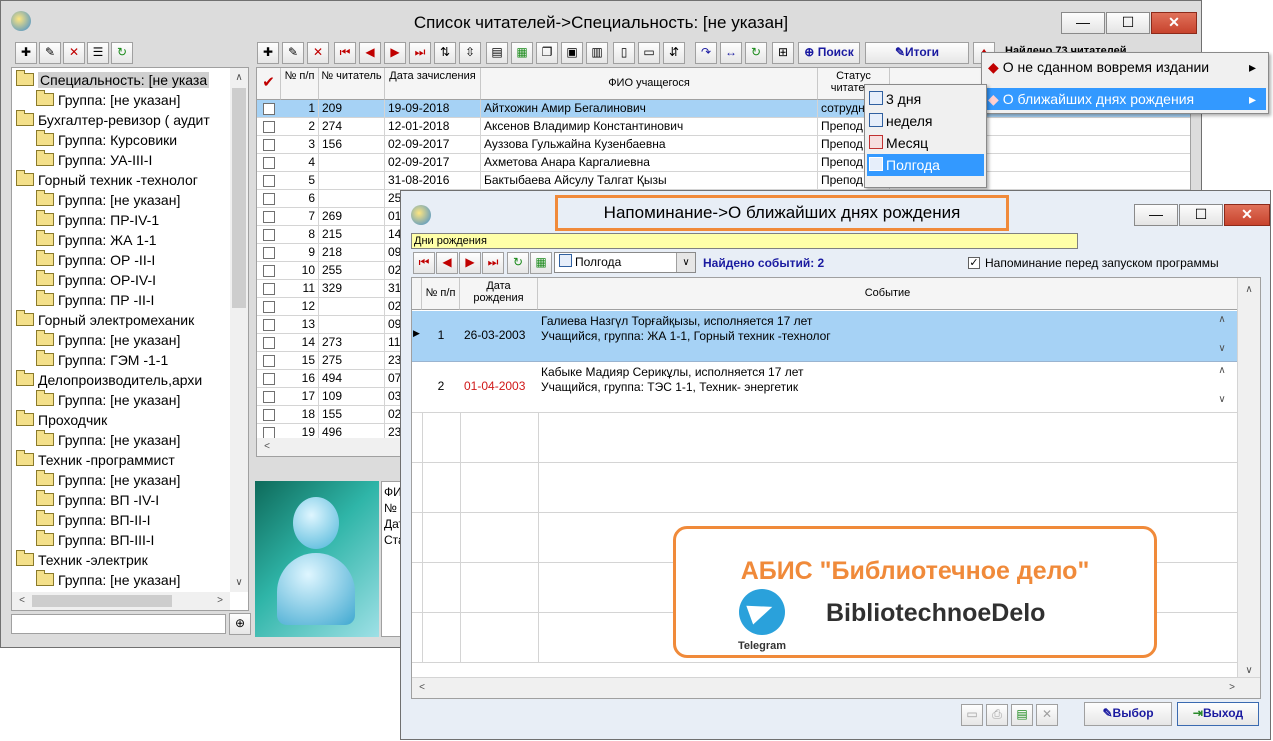  I want to click on column-birth-date: Дата рождения, so click(499, 294).